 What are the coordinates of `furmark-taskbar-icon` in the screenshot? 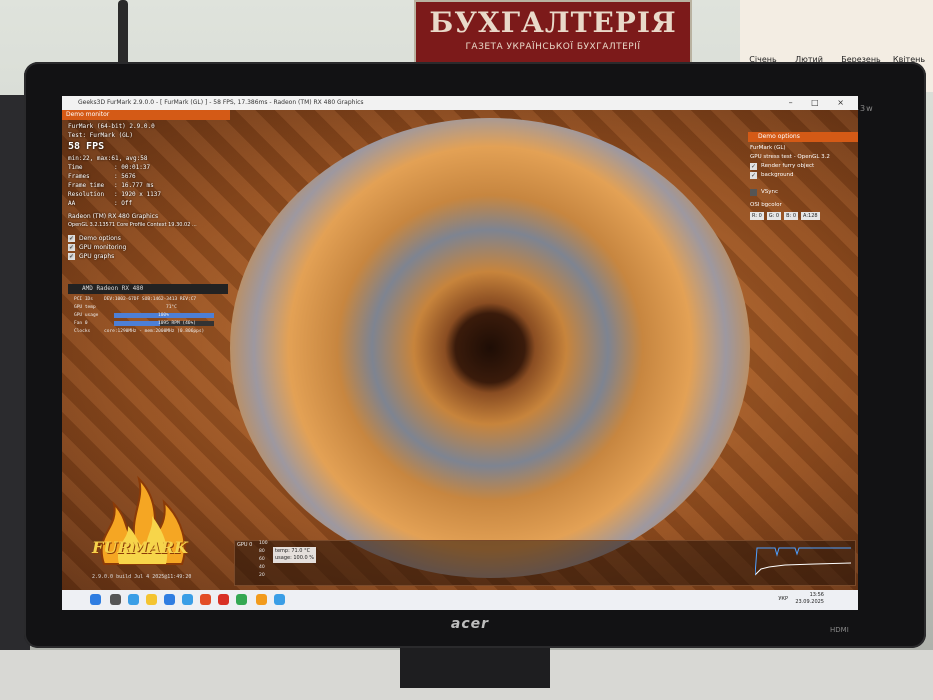 It's located at (261, 599).